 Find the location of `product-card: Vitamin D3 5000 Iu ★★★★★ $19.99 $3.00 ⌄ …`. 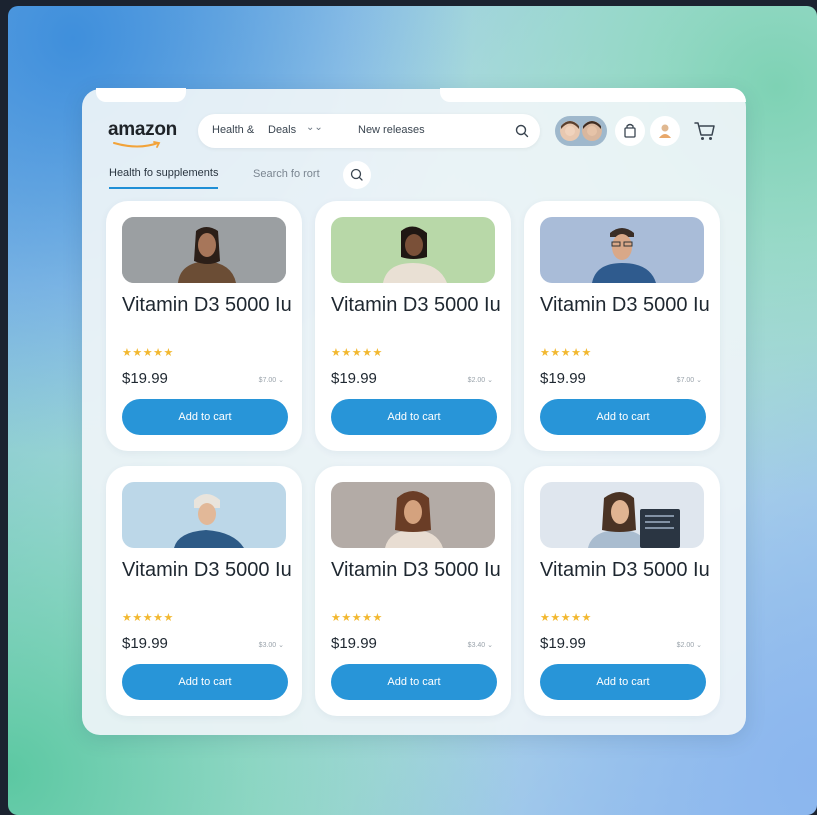

product-card: Vitamin D3 5000 Iu ★★★★★ $19.99 $3.00 ⌄ … is located at coordinates (204, 591).